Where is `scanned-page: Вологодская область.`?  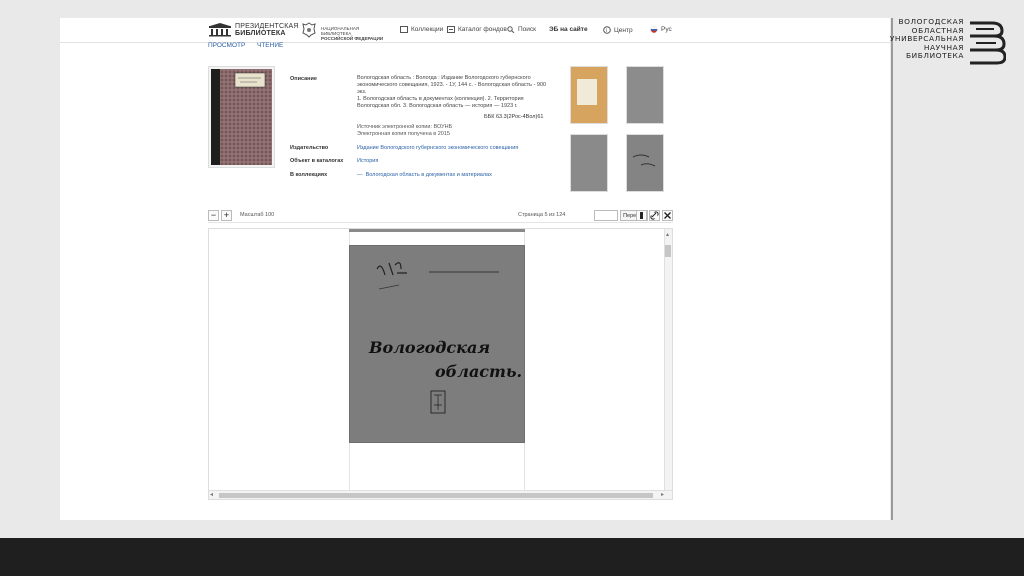
scanned-page: Вологодская область. is located at coordinates (437, 344).